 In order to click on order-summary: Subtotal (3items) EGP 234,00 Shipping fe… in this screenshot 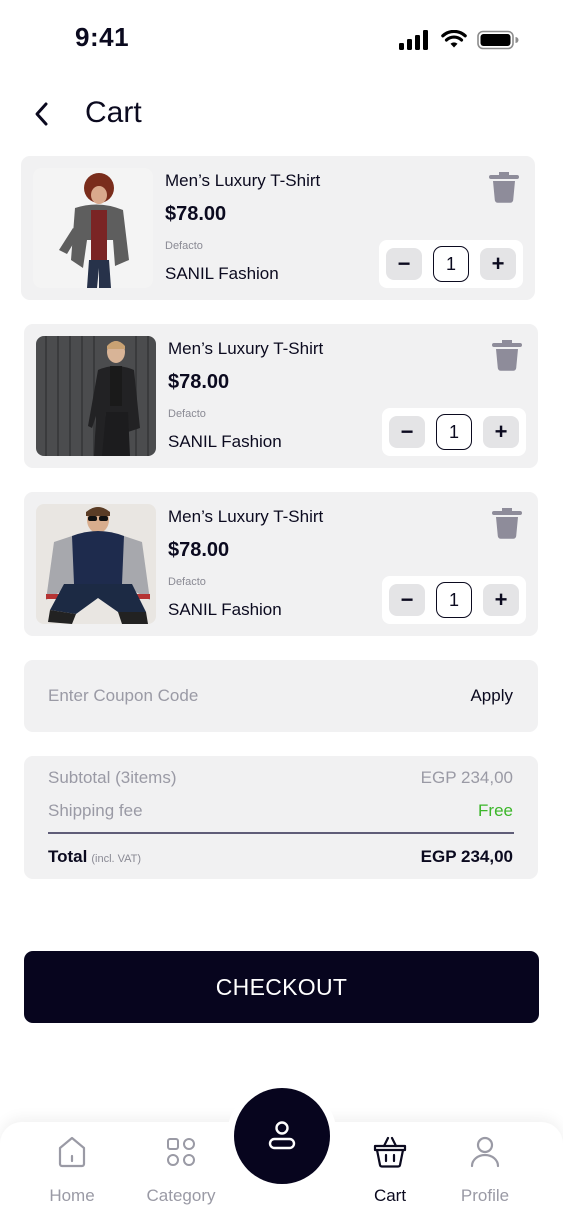, I will do `click(281, 817)`.